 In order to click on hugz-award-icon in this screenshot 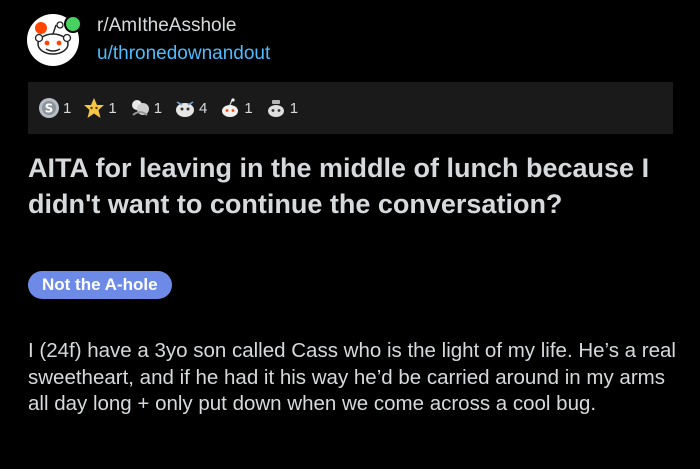, I will do `click(140, 108)`.